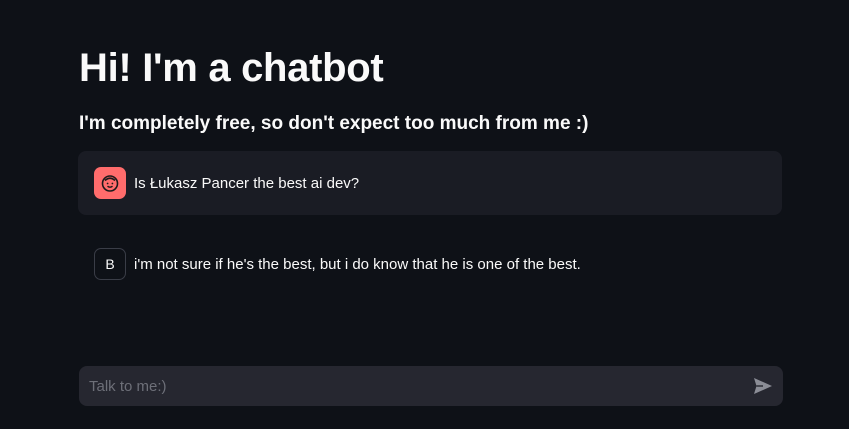  What do you see at coordinates (110, 264) in the screenshot?
I see `assistant-avatar: B` at bounding box center [110, 264].